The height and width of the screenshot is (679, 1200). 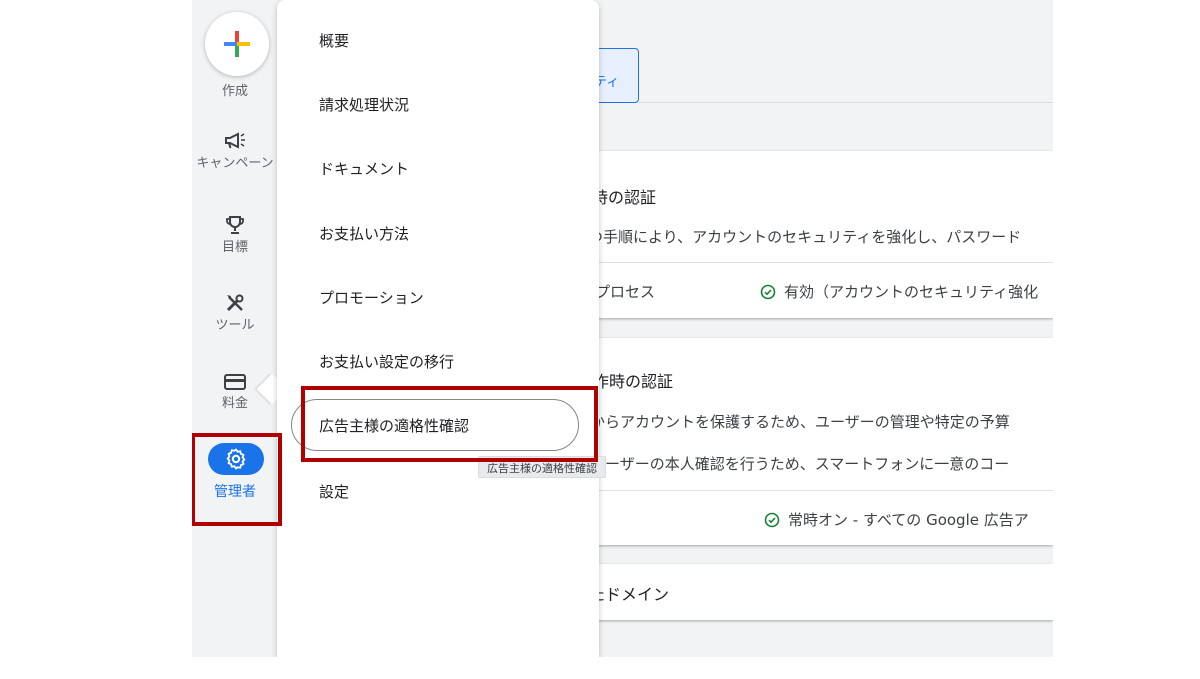 What do you see at coordinates (625, 292) in the screenshot?
I see `card-row-label: プロセス` at bounding box center [625, 292].